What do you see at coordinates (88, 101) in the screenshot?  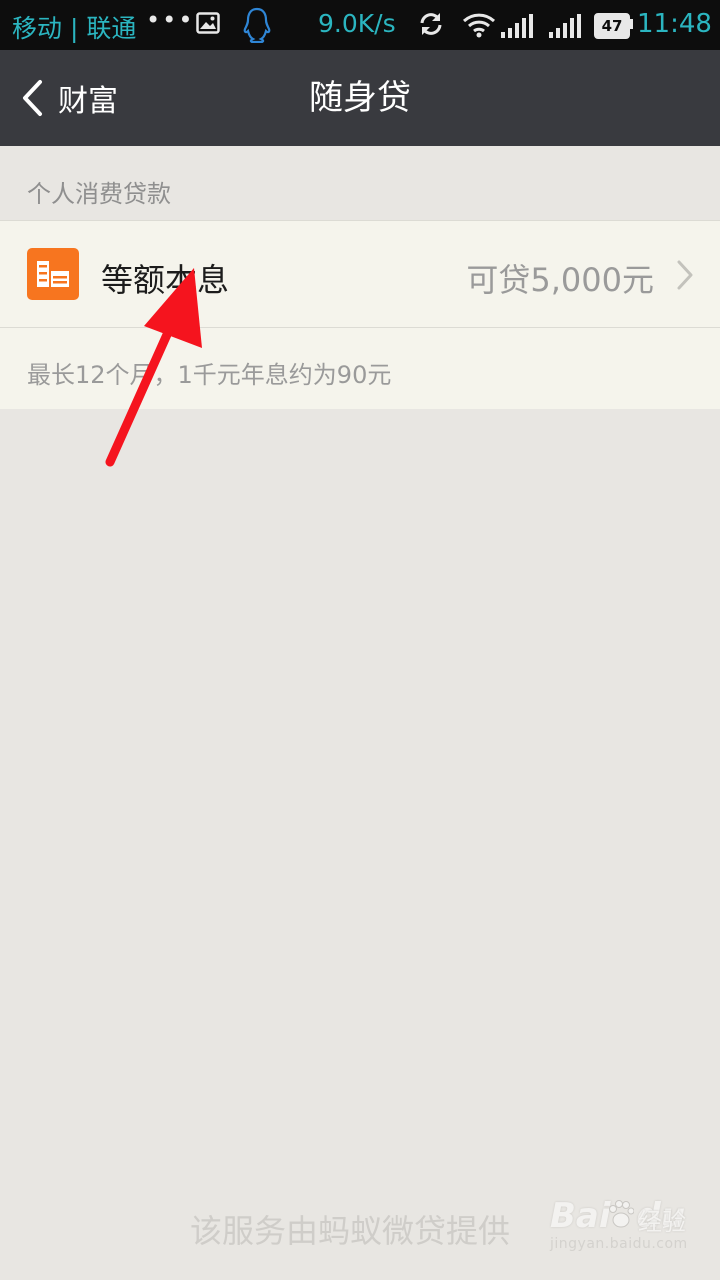 I see `back-label: 财富` at bounding box center [88, 101].